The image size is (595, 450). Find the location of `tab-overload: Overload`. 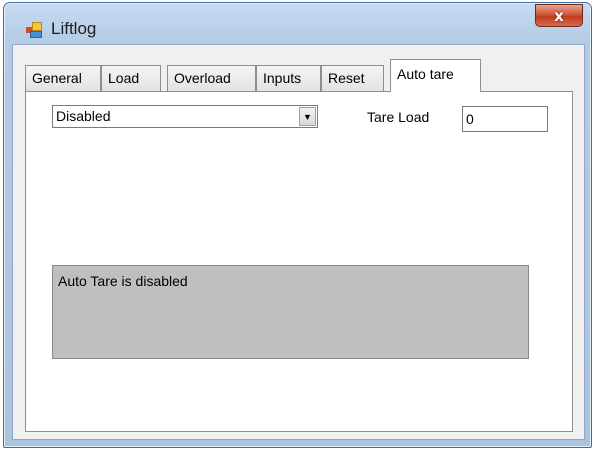

tab-overload: Overload is located at coordinates (211, 78).